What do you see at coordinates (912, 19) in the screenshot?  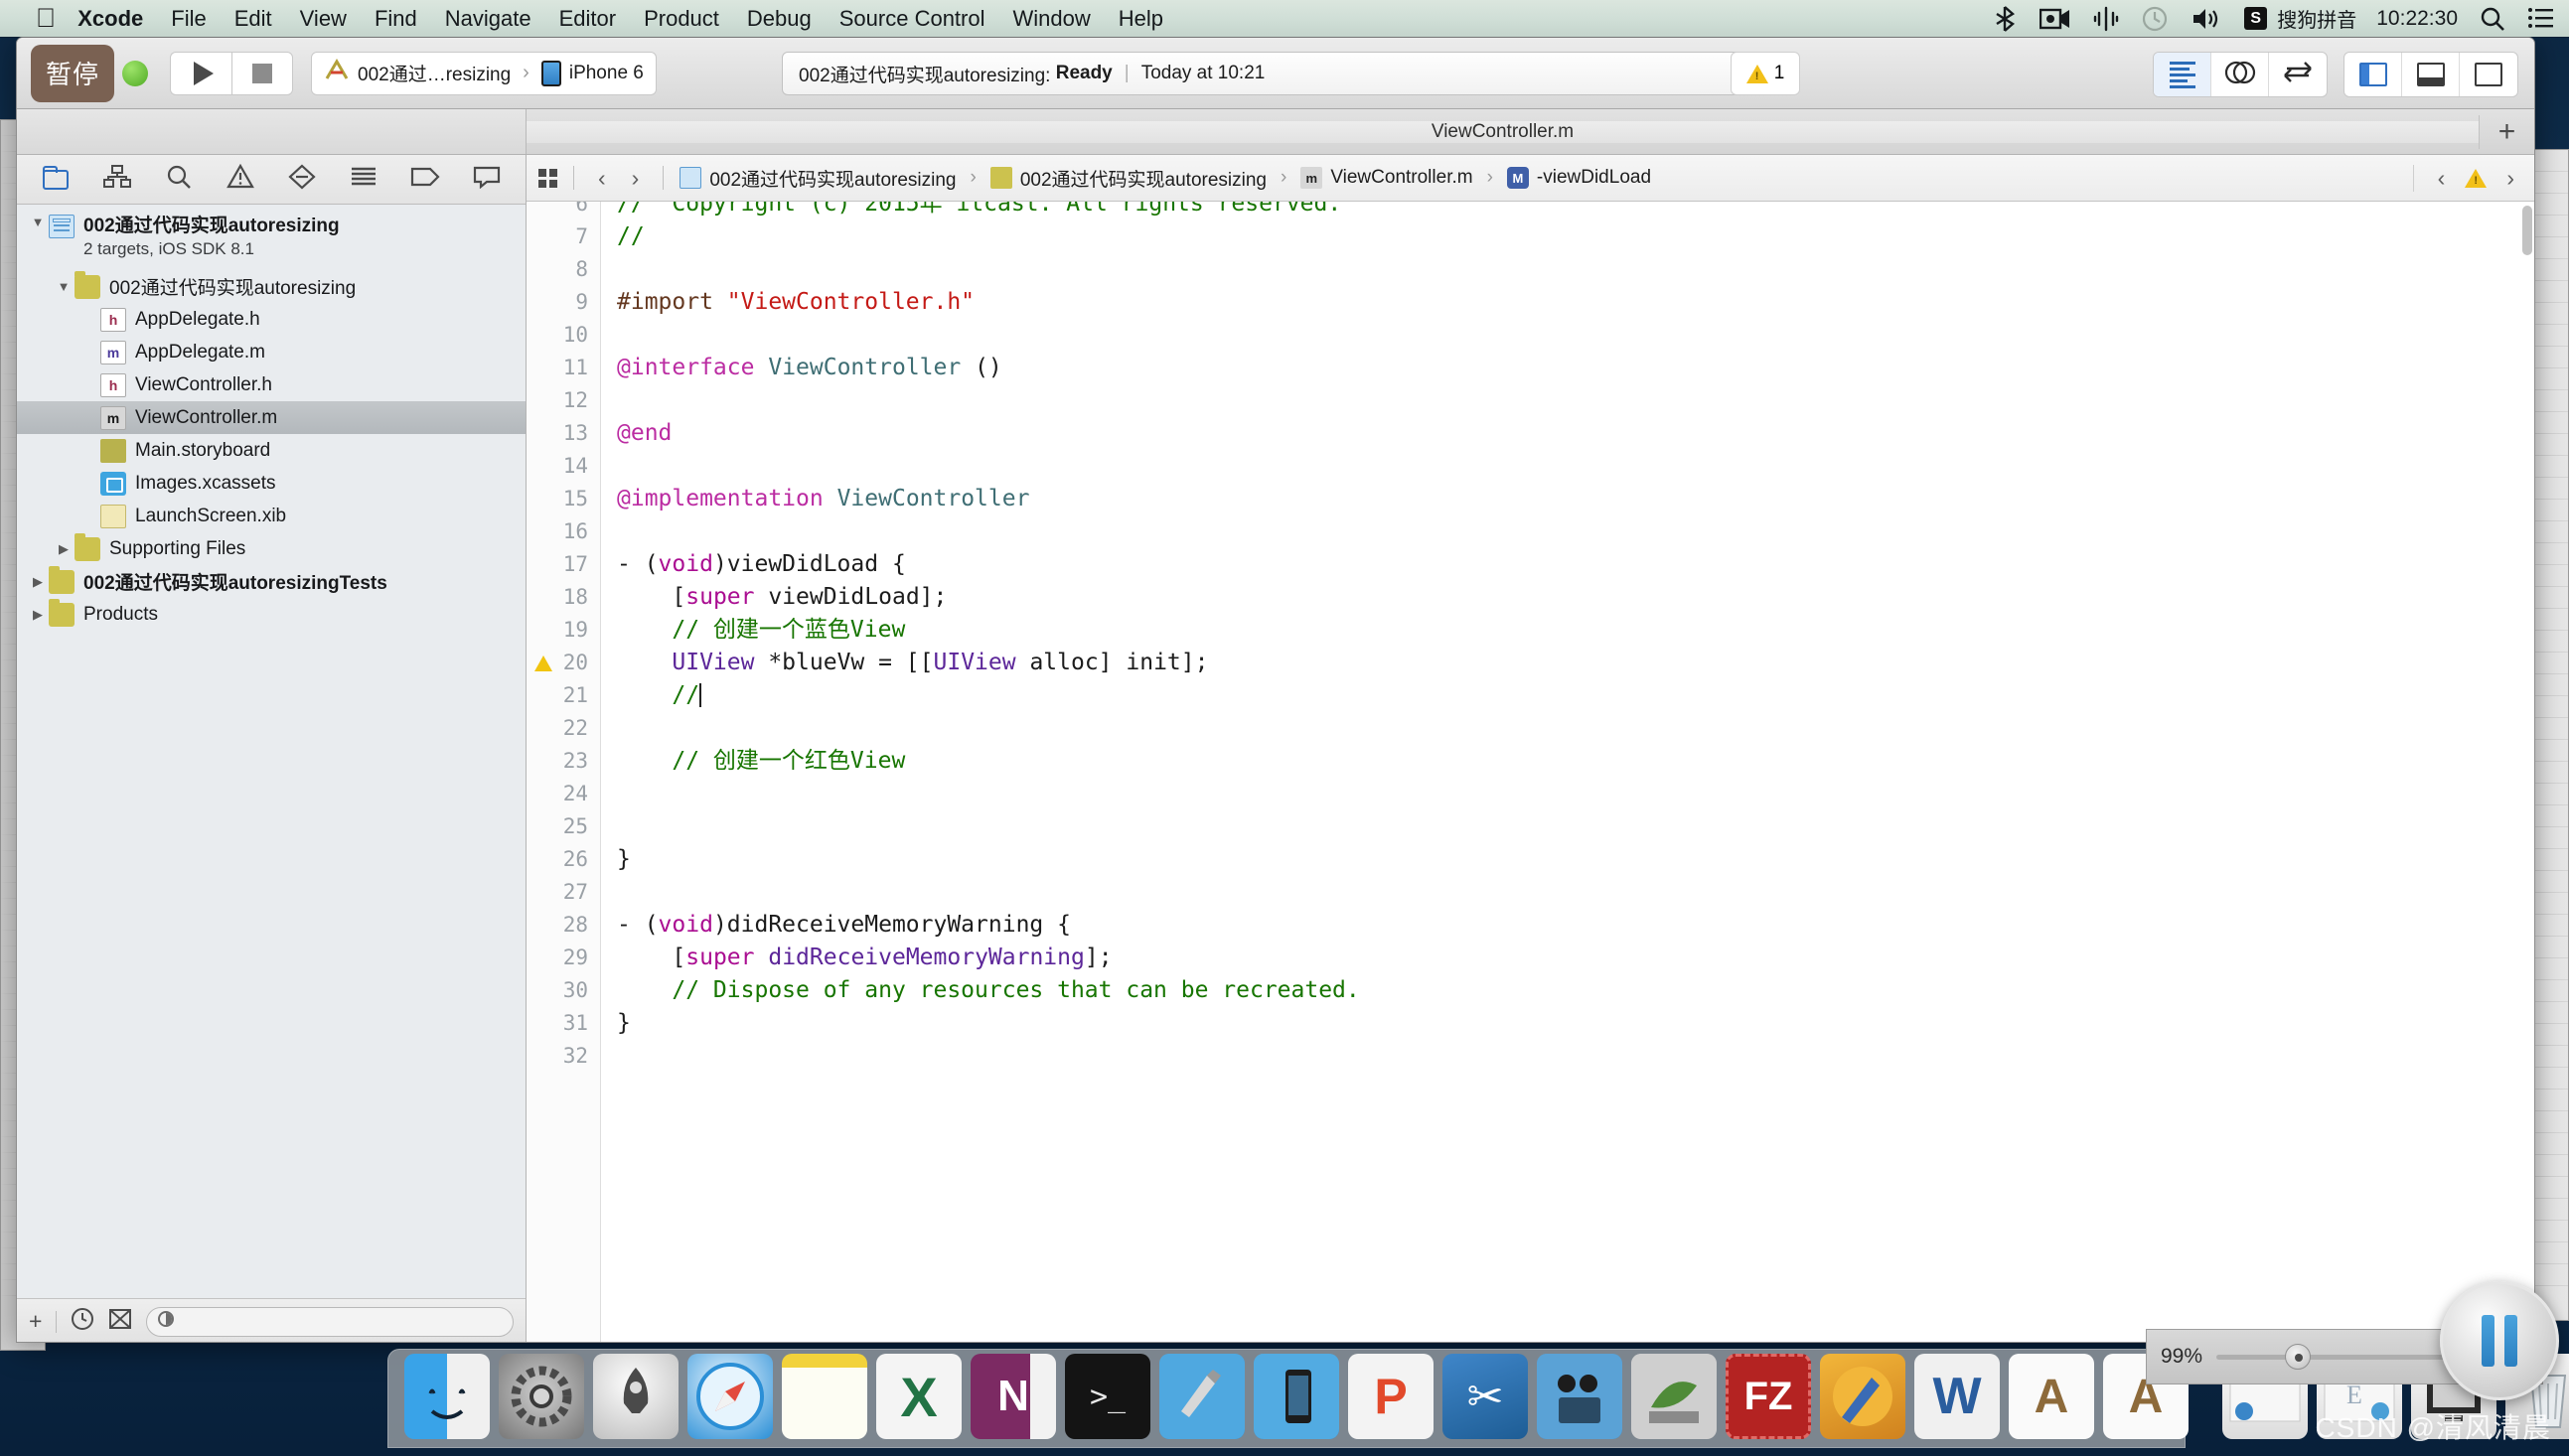 I see `menu-item-source-control: Source Control` at bounding box center [912, 19].